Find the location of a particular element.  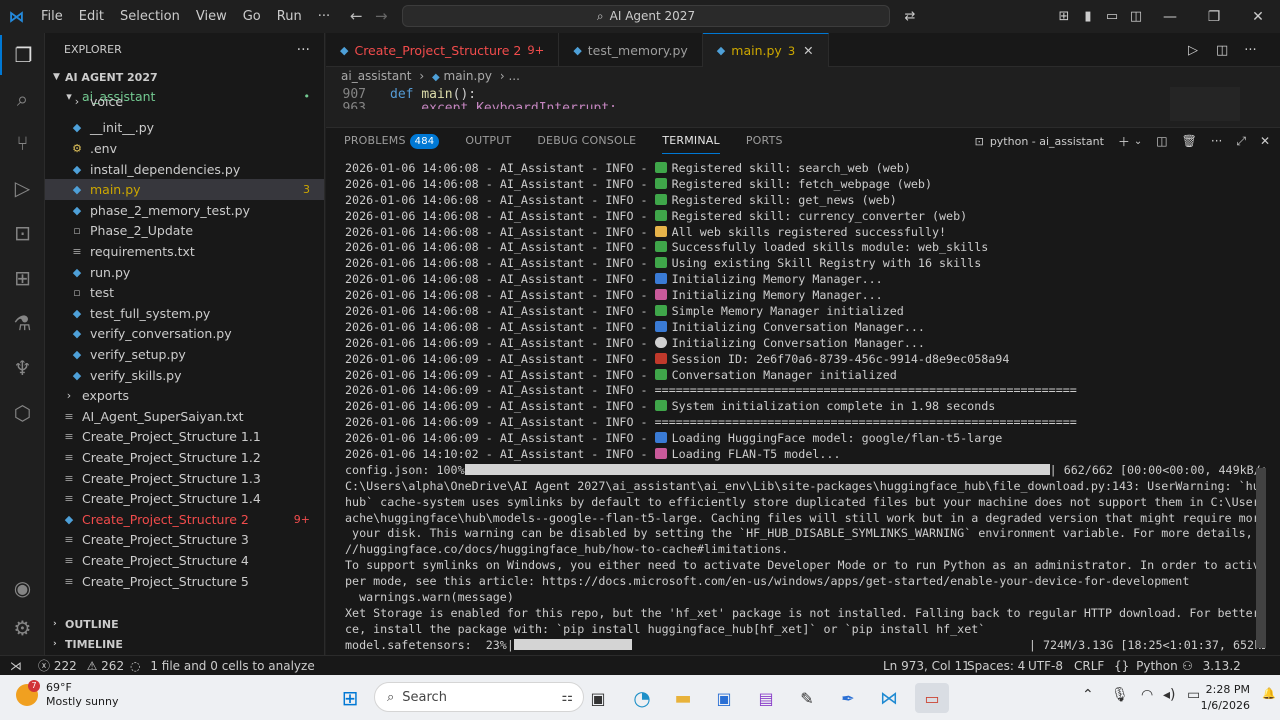

menu-item: Selection is located at coordinates (150, 16).